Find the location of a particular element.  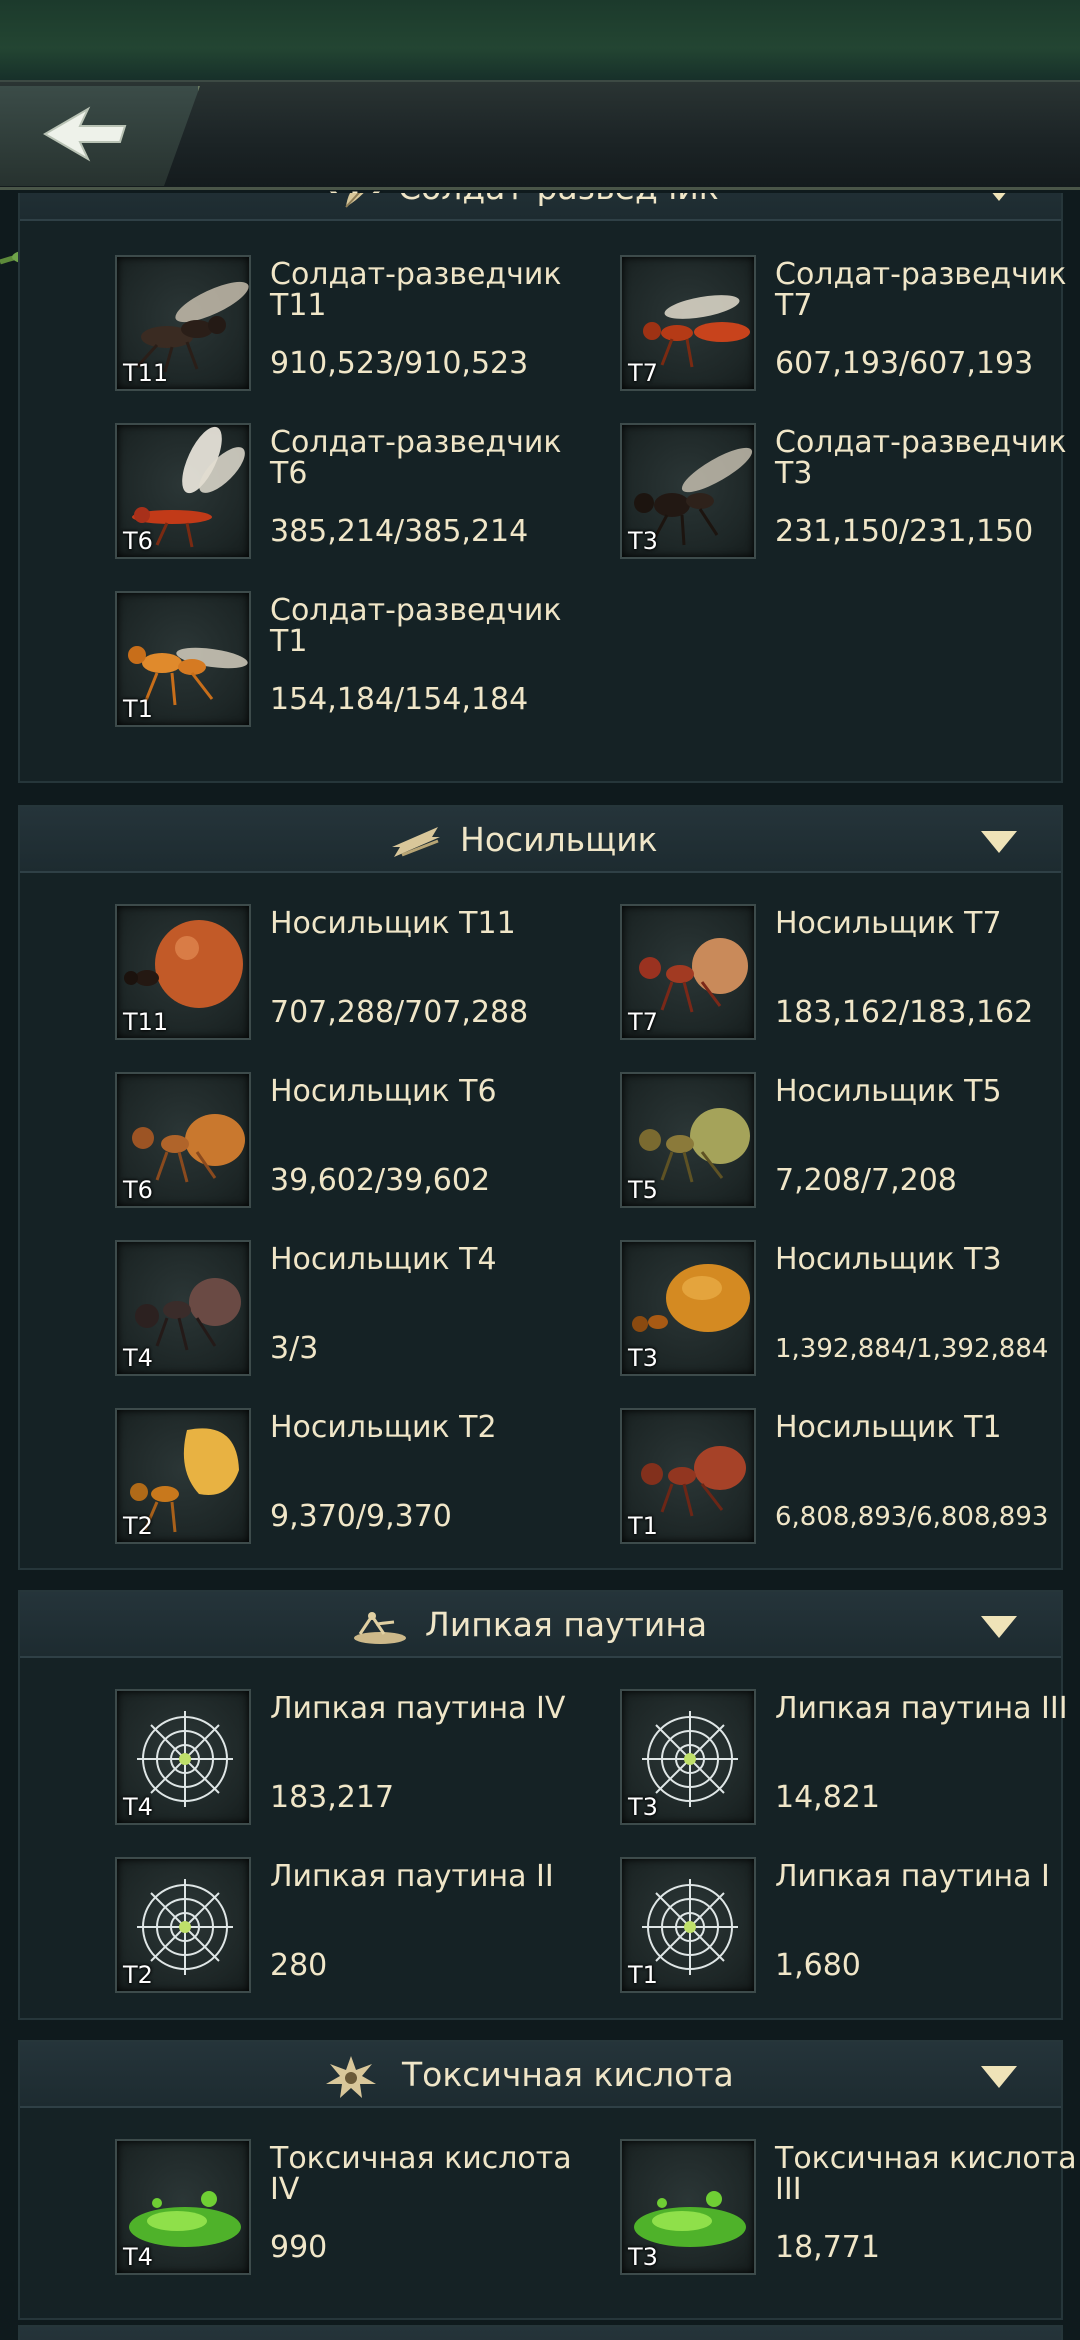

unit-card: T11 Носильщик T11 707,288/707,288 is located at coordinates (355, 974).